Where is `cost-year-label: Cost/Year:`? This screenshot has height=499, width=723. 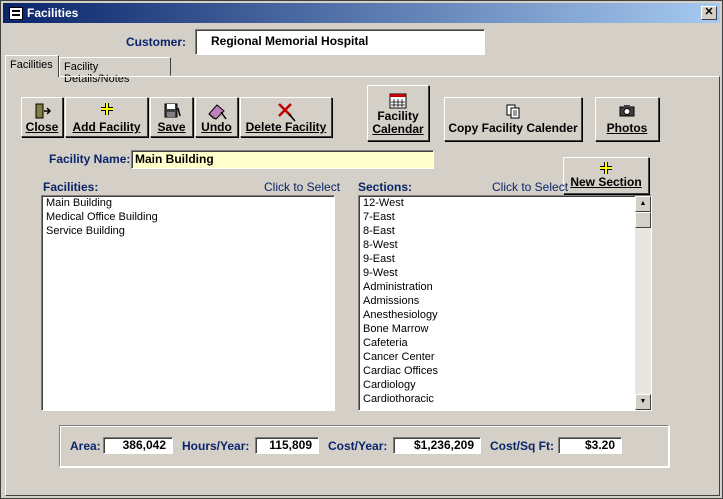 cost-year-label: Cost/Year: is located at coordinates (358, 446).